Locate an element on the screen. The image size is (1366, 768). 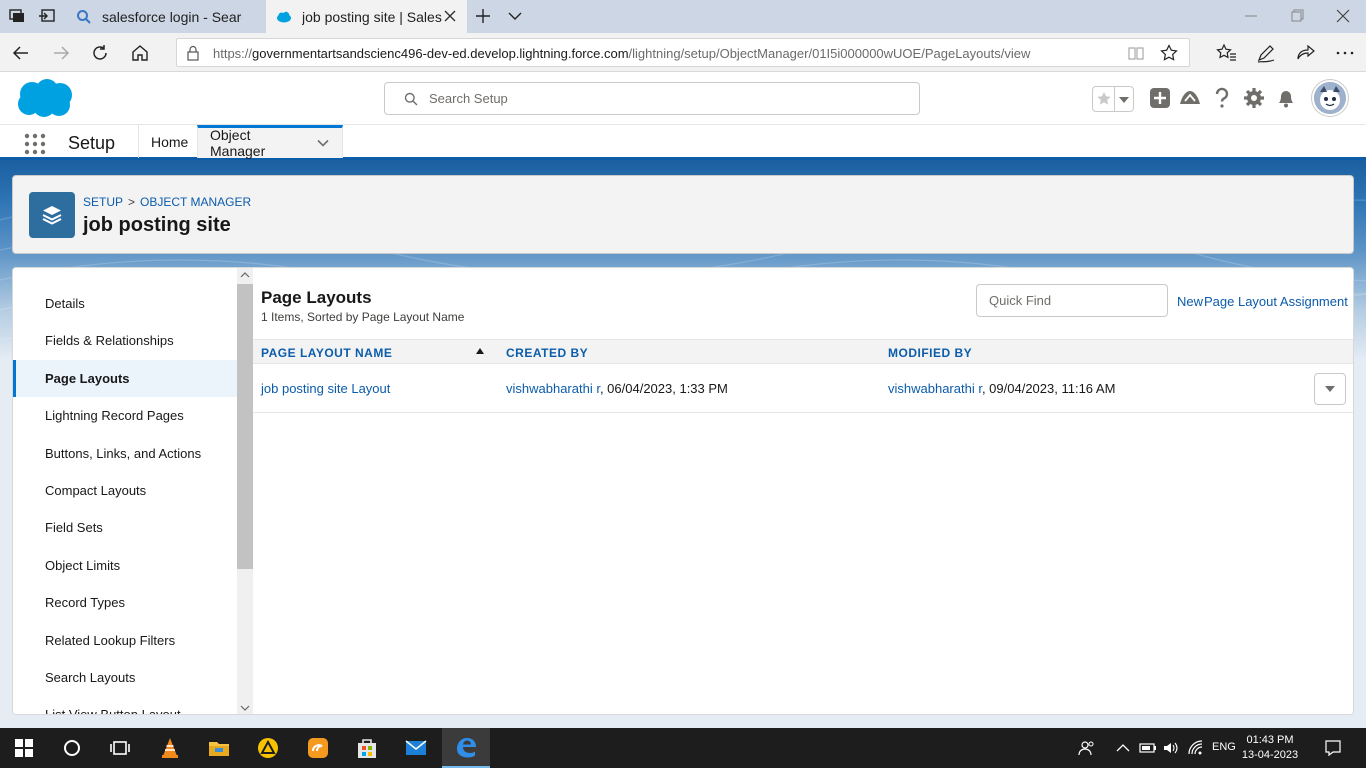
created-by-user-link: vishwabharathi r is located at coordinates (553, 388).